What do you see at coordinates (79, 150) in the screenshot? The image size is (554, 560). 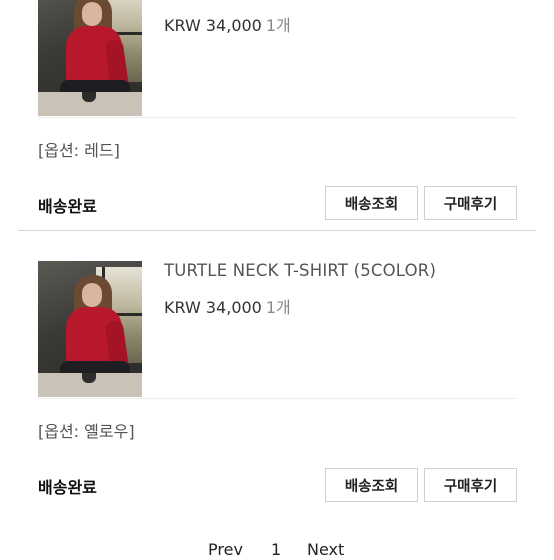 I see `product-option: [옵션: 레드]` at bounding box center [79, 150].